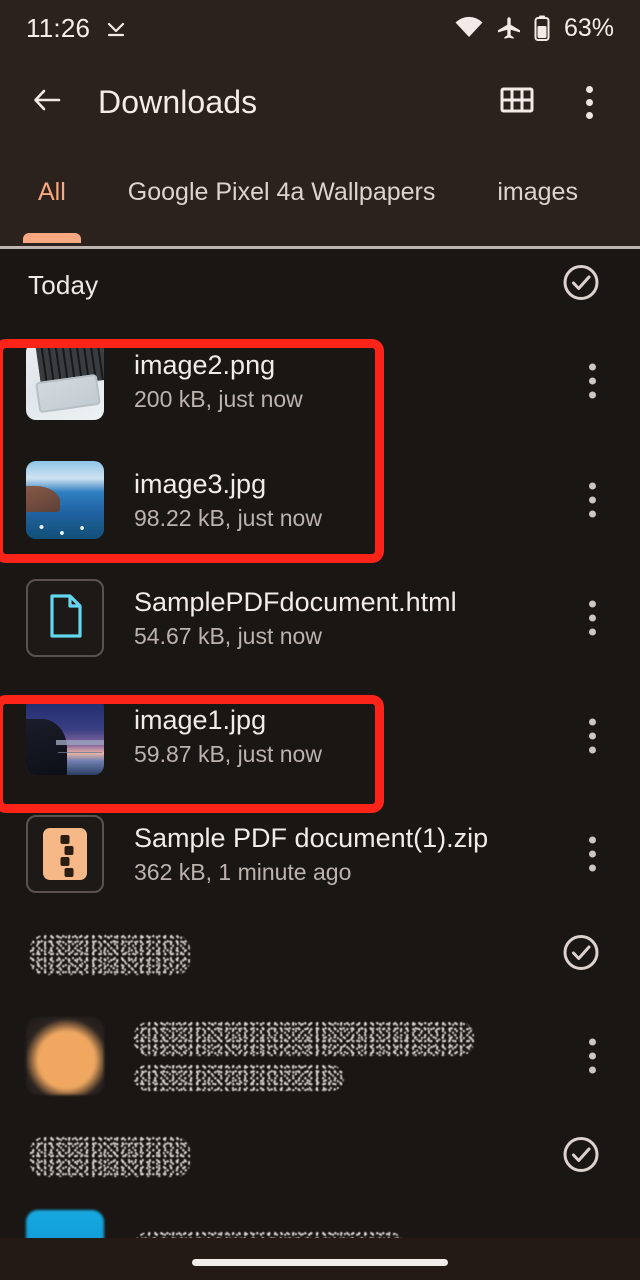 This screenshot has height=1280, width=640. What do you see at coordinates (320, 102) in the screenshot?
I see `app-bar: Downloads` at bounding box center [320, 102].